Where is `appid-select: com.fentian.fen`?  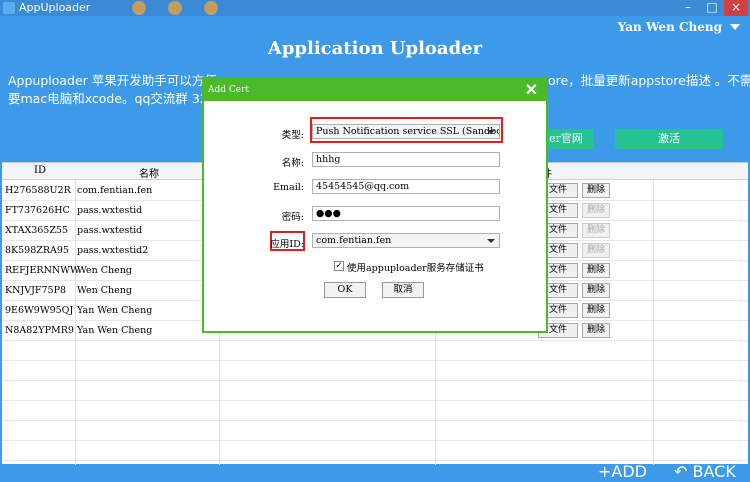 appid-select: com.fentian.fen is located at coordinates (406, 240).